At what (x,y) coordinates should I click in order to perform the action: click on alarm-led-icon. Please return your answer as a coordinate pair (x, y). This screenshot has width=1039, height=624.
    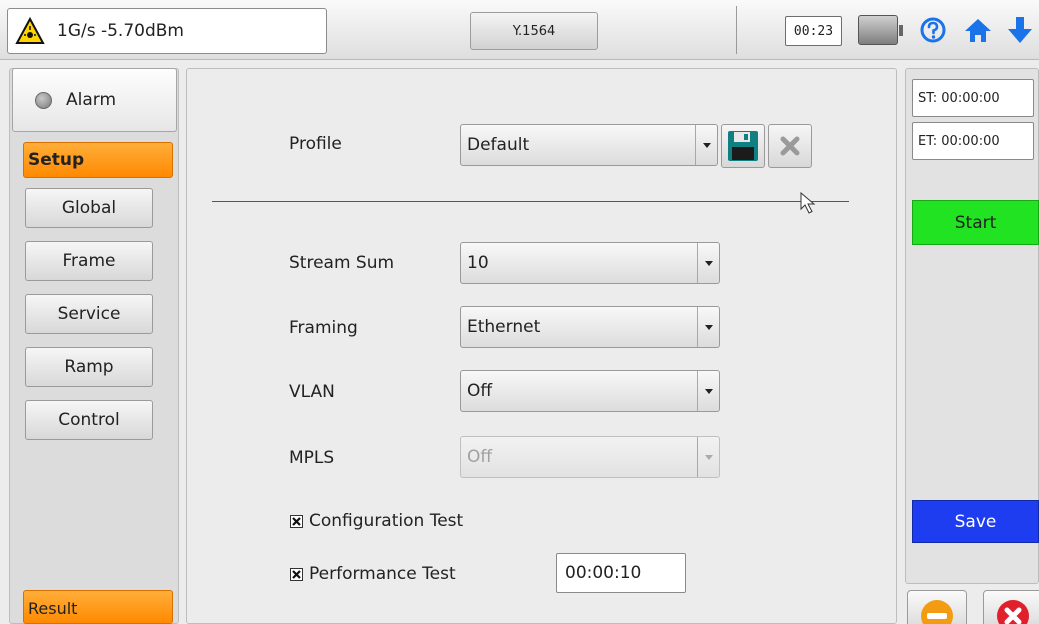
    Looking at the image, I should click on (43, 100).